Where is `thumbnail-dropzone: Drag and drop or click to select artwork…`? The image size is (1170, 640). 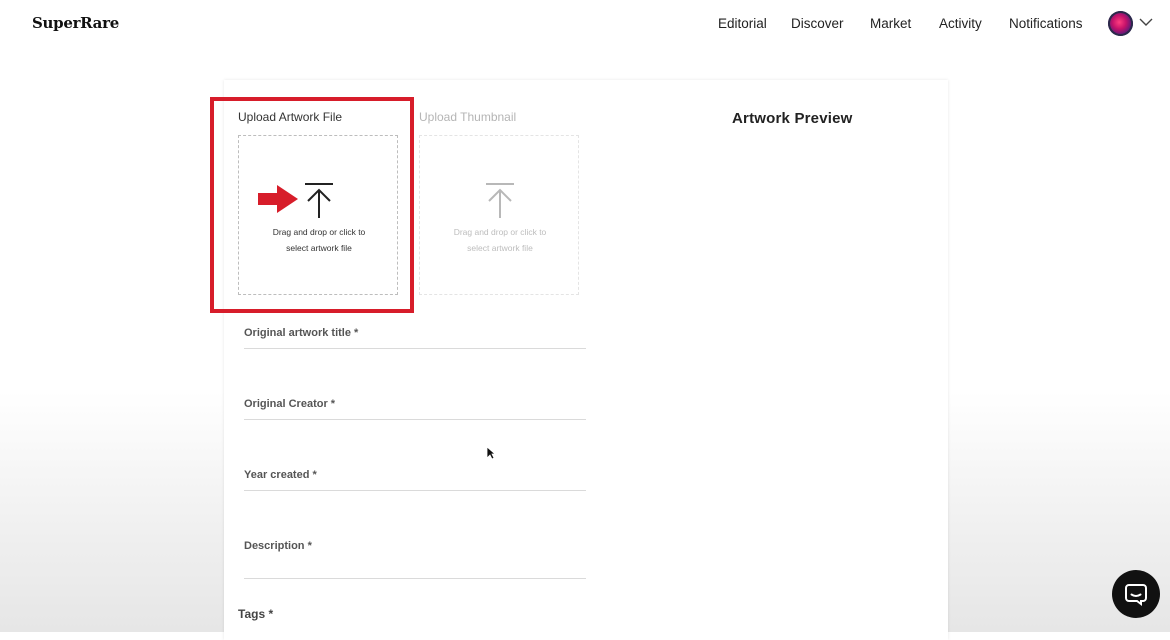 thumbnail-dropzone: Drag and drop or click to select artwork… is located at coordinates (499, 215).